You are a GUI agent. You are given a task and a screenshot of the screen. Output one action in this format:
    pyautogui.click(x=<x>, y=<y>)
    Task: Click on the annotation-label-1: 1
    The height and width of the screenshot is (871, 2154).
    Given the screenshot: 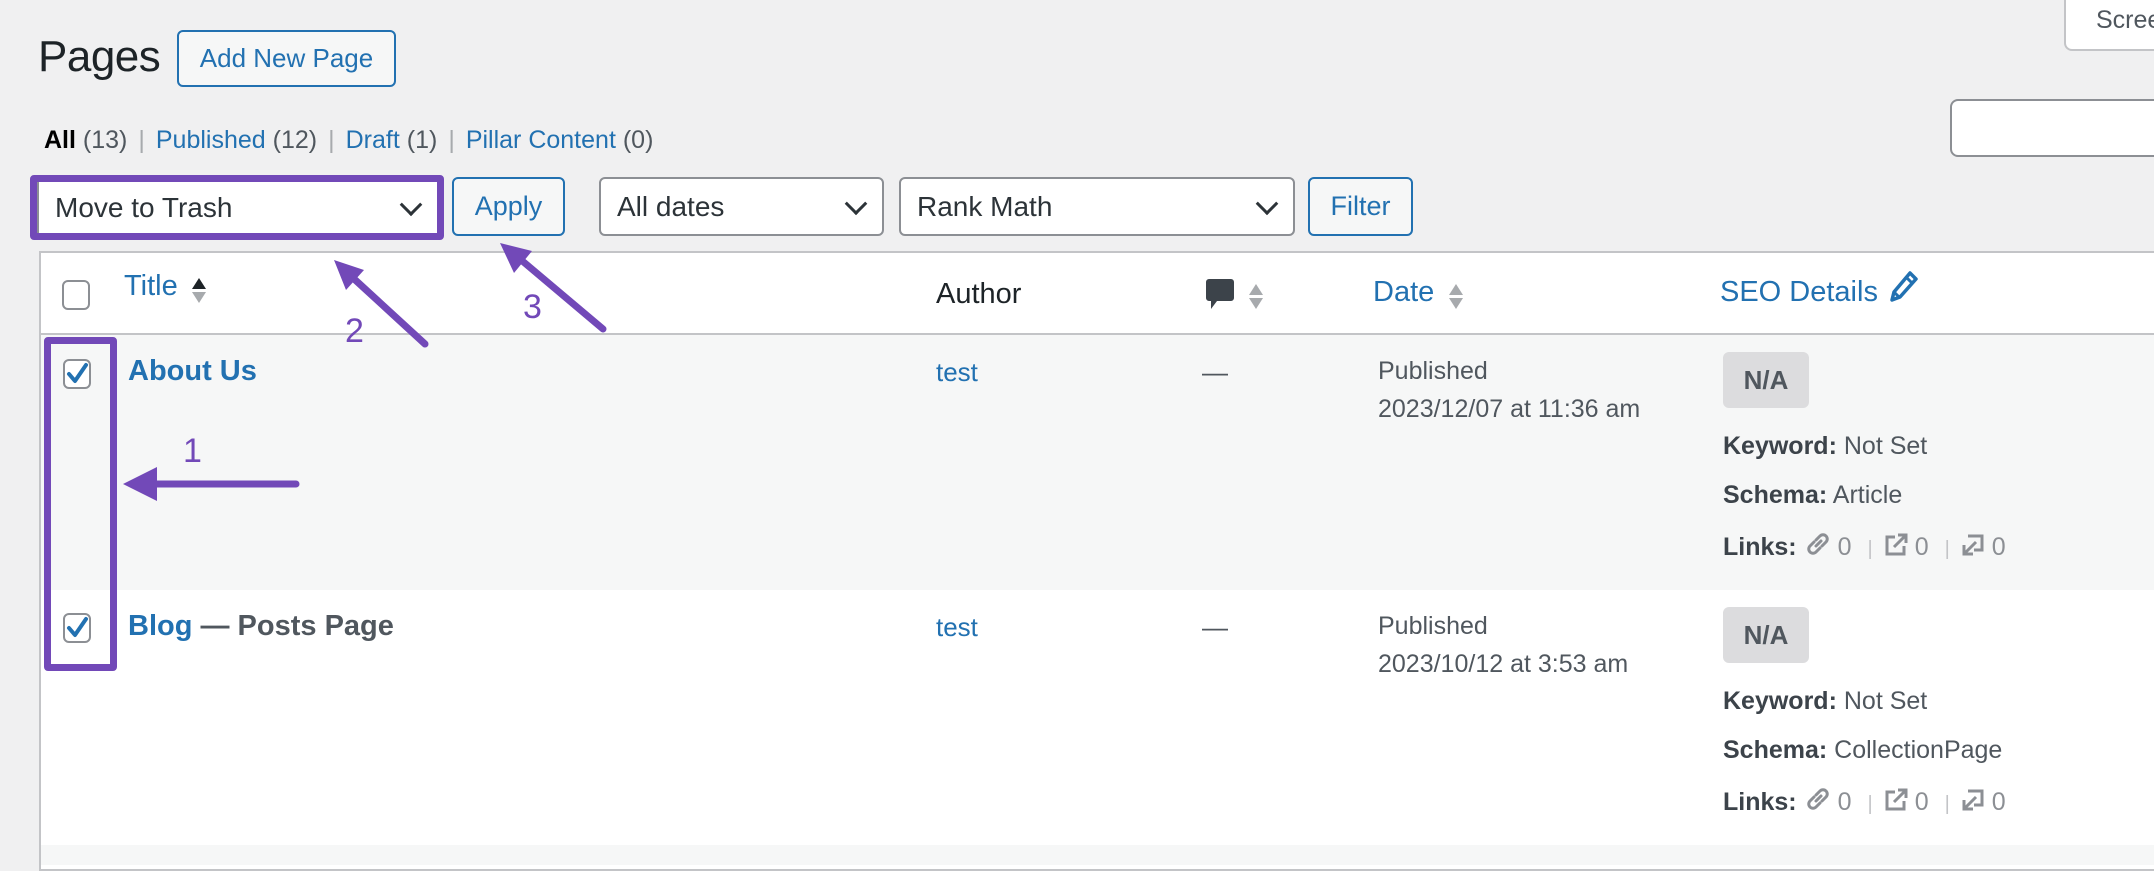 What is the action you would take?
    pyautogui.click(x=192, y=451)
    